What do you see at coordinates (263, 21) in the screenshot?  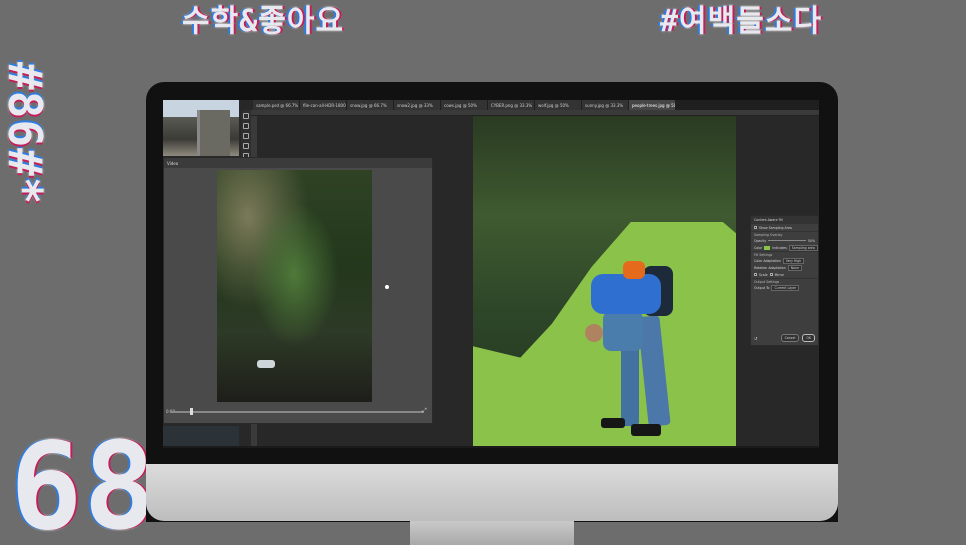 I see `overlay-text-top-left: 수학&좋아요` at bounding box center [263, 21].